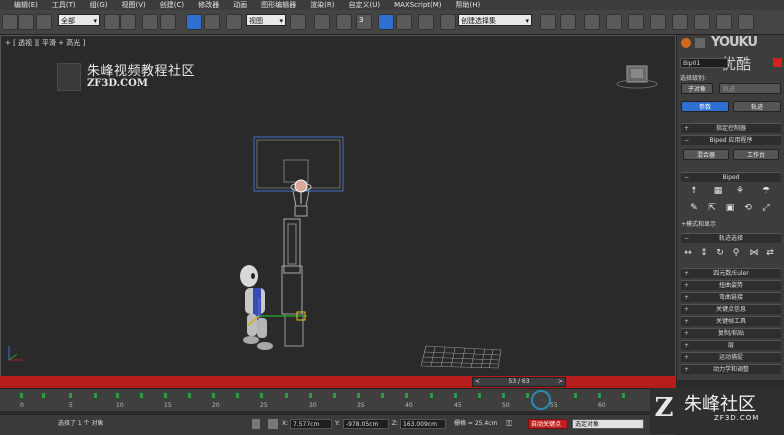 The image size is (784, 435). I want to click on rollout-quaternion-euler: + 四元数/Euler, so click(731, 273).